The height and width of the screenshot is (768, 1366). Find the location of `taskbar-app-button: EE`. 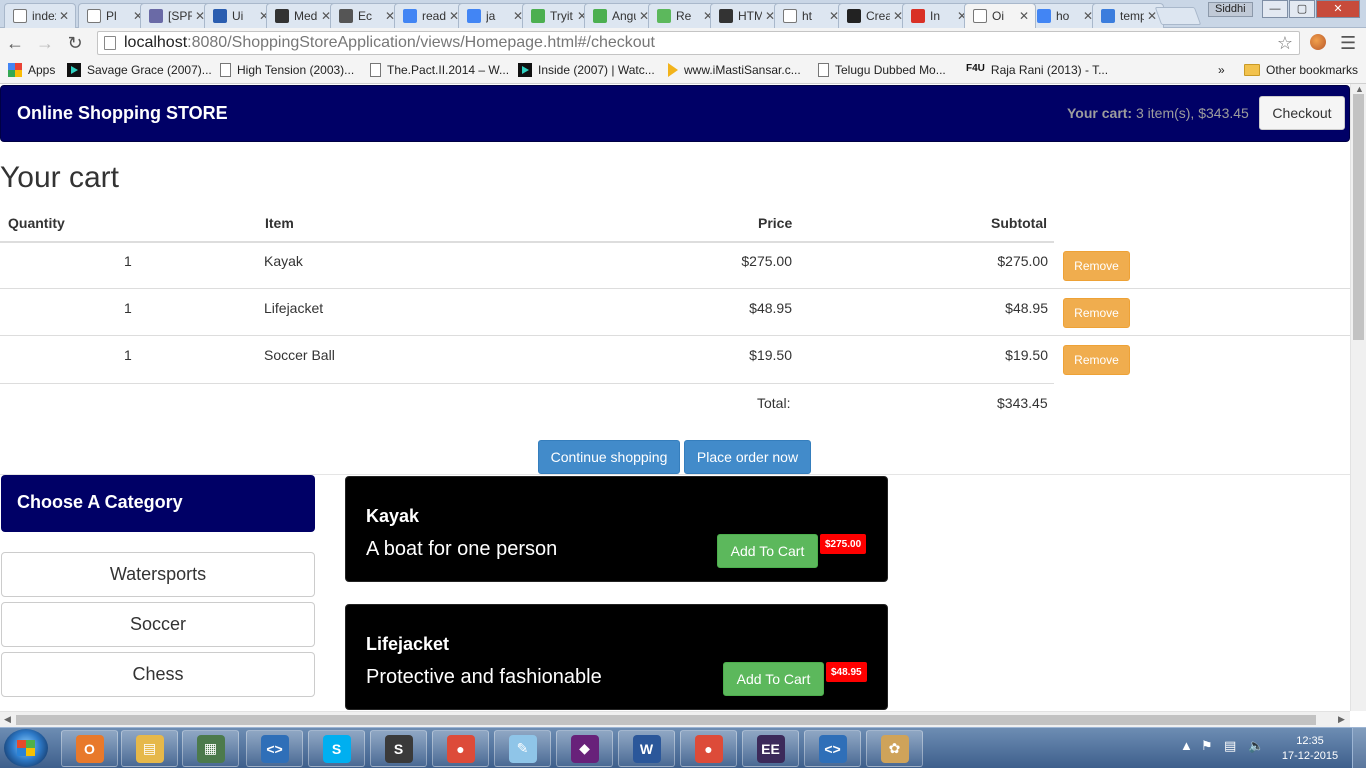

taskbar-app-button: EE is located at coordinates (770, 748).